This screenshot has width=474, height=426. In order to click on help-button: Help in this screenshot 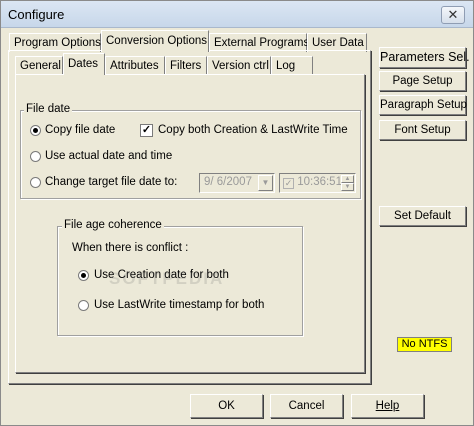, I will do `click(387, 406)`.